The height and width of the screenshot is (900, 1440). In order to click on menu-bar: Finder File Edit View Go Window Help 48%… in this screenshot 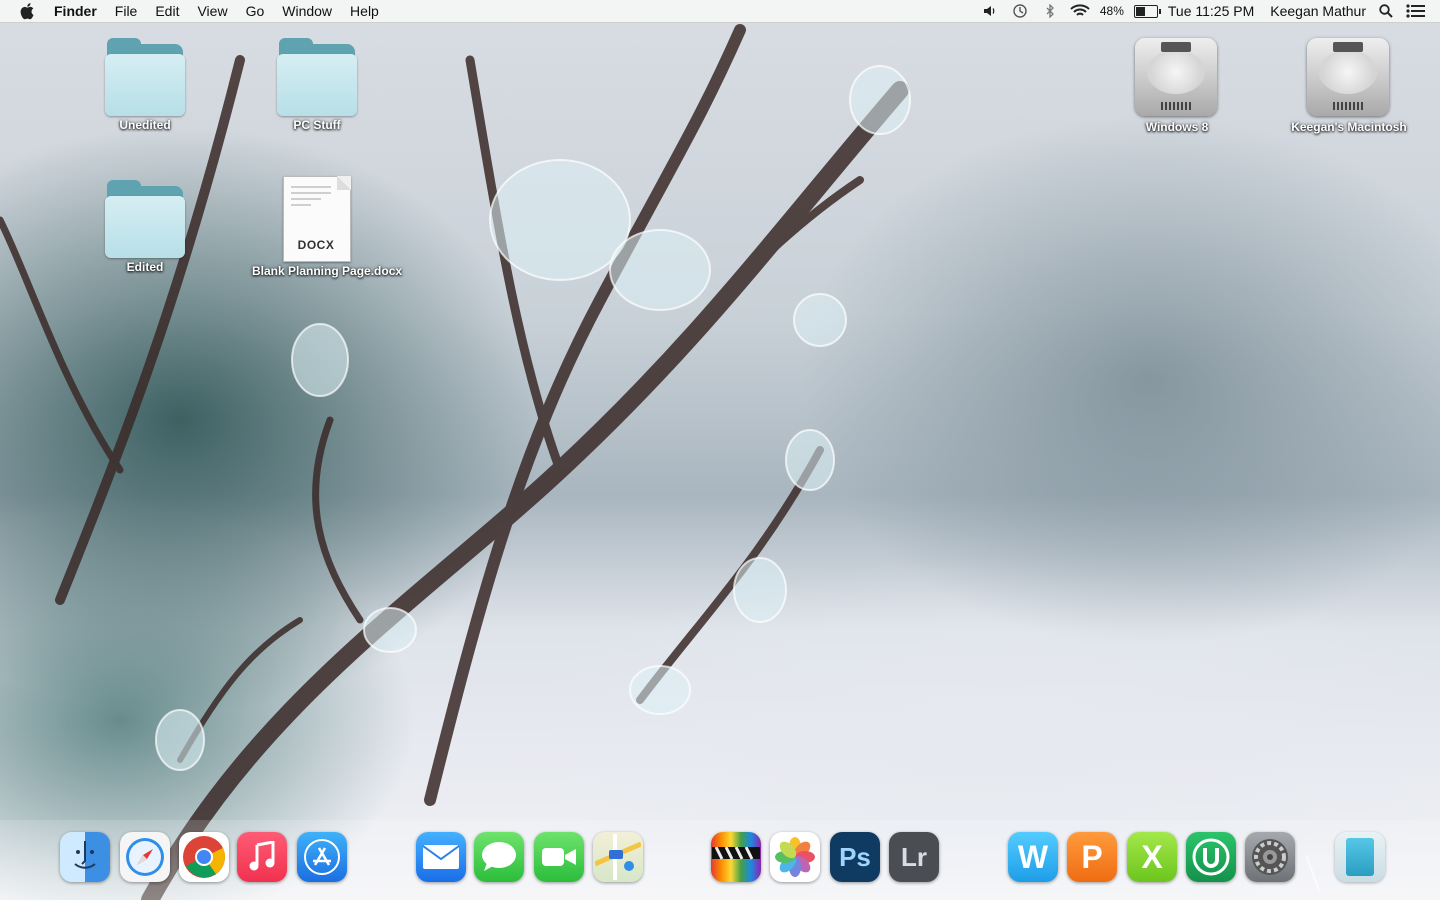, I will do `click(720, 11)`.